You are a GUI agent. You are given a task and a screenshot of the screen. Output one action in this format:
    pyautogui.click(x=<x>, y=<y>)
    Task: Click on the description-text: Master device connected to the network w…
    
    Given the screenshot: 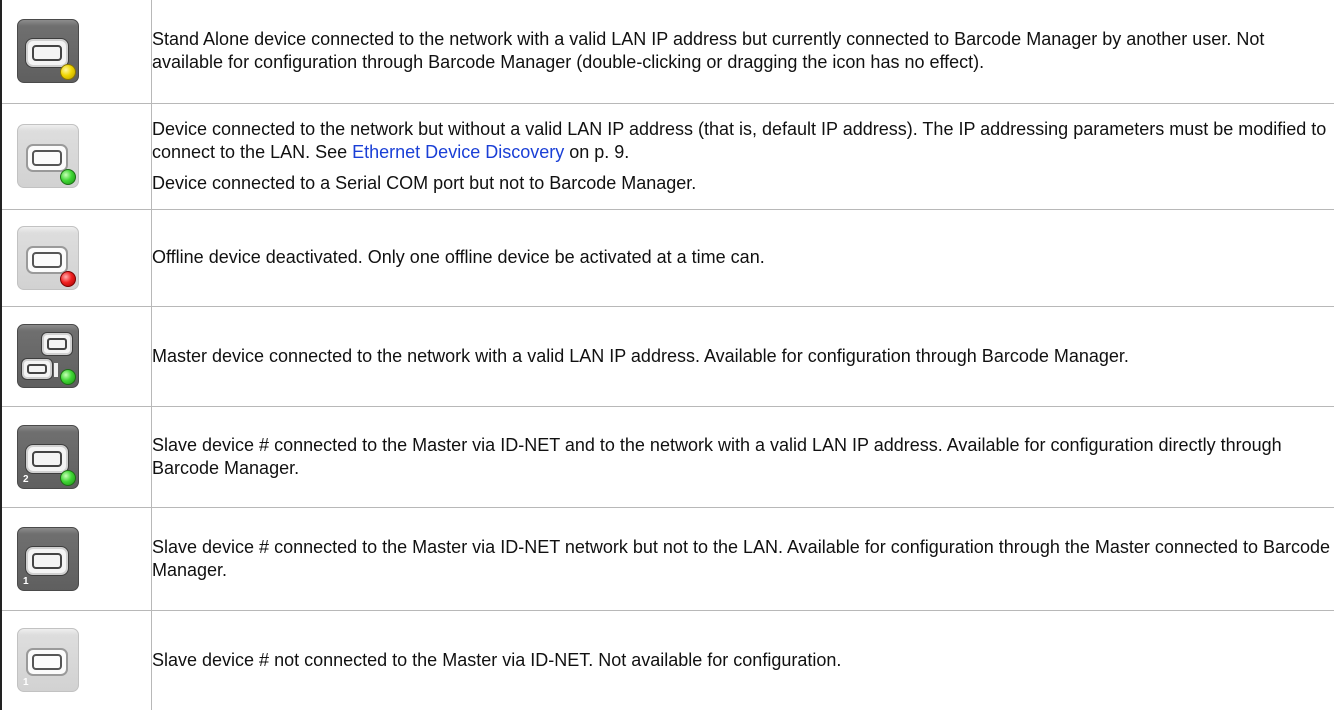 What is the action you would take?
    pyautogui.click(x=640, y=355)
    